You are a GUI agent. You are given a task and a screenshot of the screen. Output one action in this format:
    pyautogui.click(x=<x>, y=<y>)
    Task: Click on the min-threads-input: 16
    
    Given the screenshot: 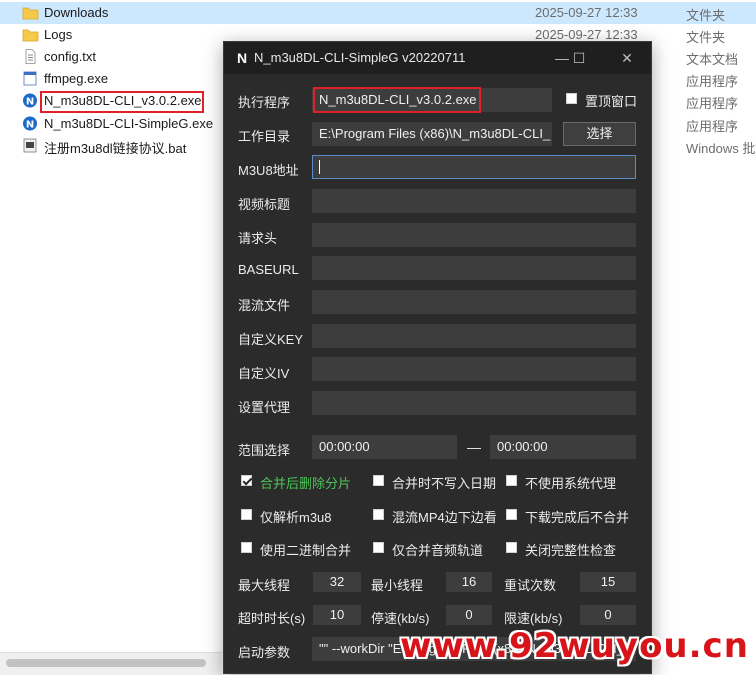 What is the action you would take?
    pyautogui.click(x=469, y=582)
    